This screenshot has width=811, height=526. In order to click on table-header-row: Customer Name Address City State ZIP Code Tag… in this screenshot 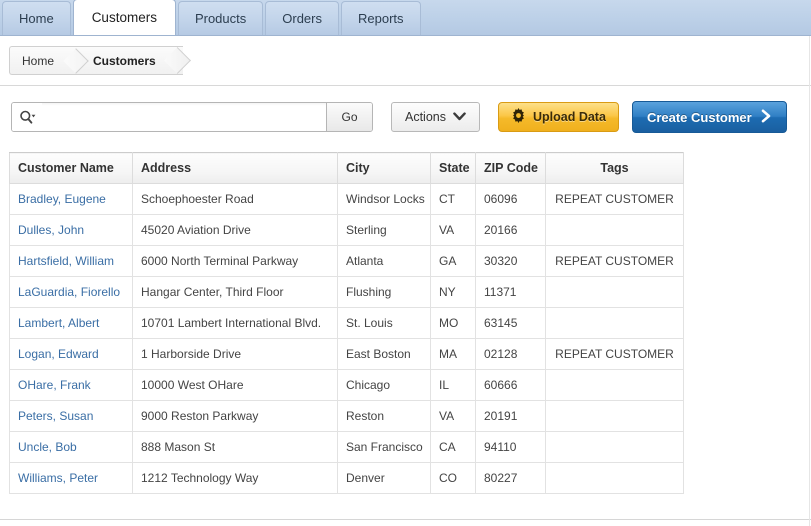, I will do `click(346, 168)`.